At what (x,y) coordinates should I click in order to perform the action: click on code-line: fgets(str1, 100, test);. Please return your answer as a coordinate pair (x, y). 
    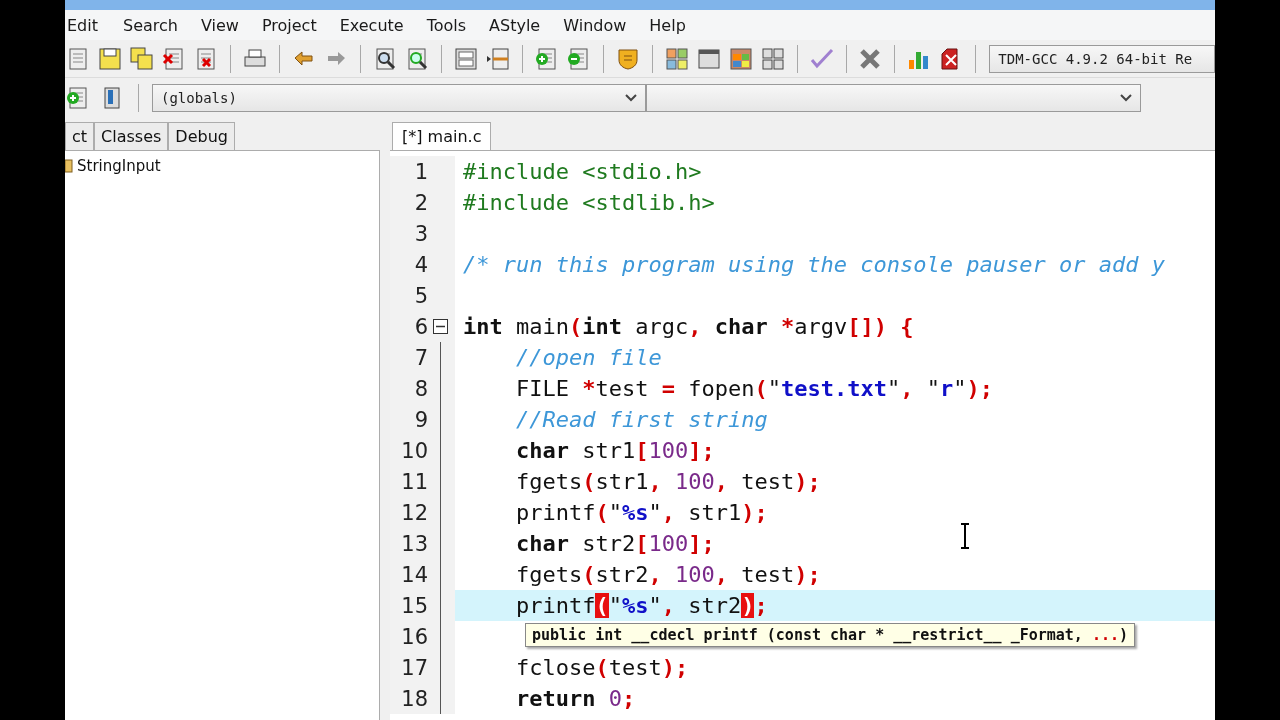
    Looking at the image, I should click on (667, 482).